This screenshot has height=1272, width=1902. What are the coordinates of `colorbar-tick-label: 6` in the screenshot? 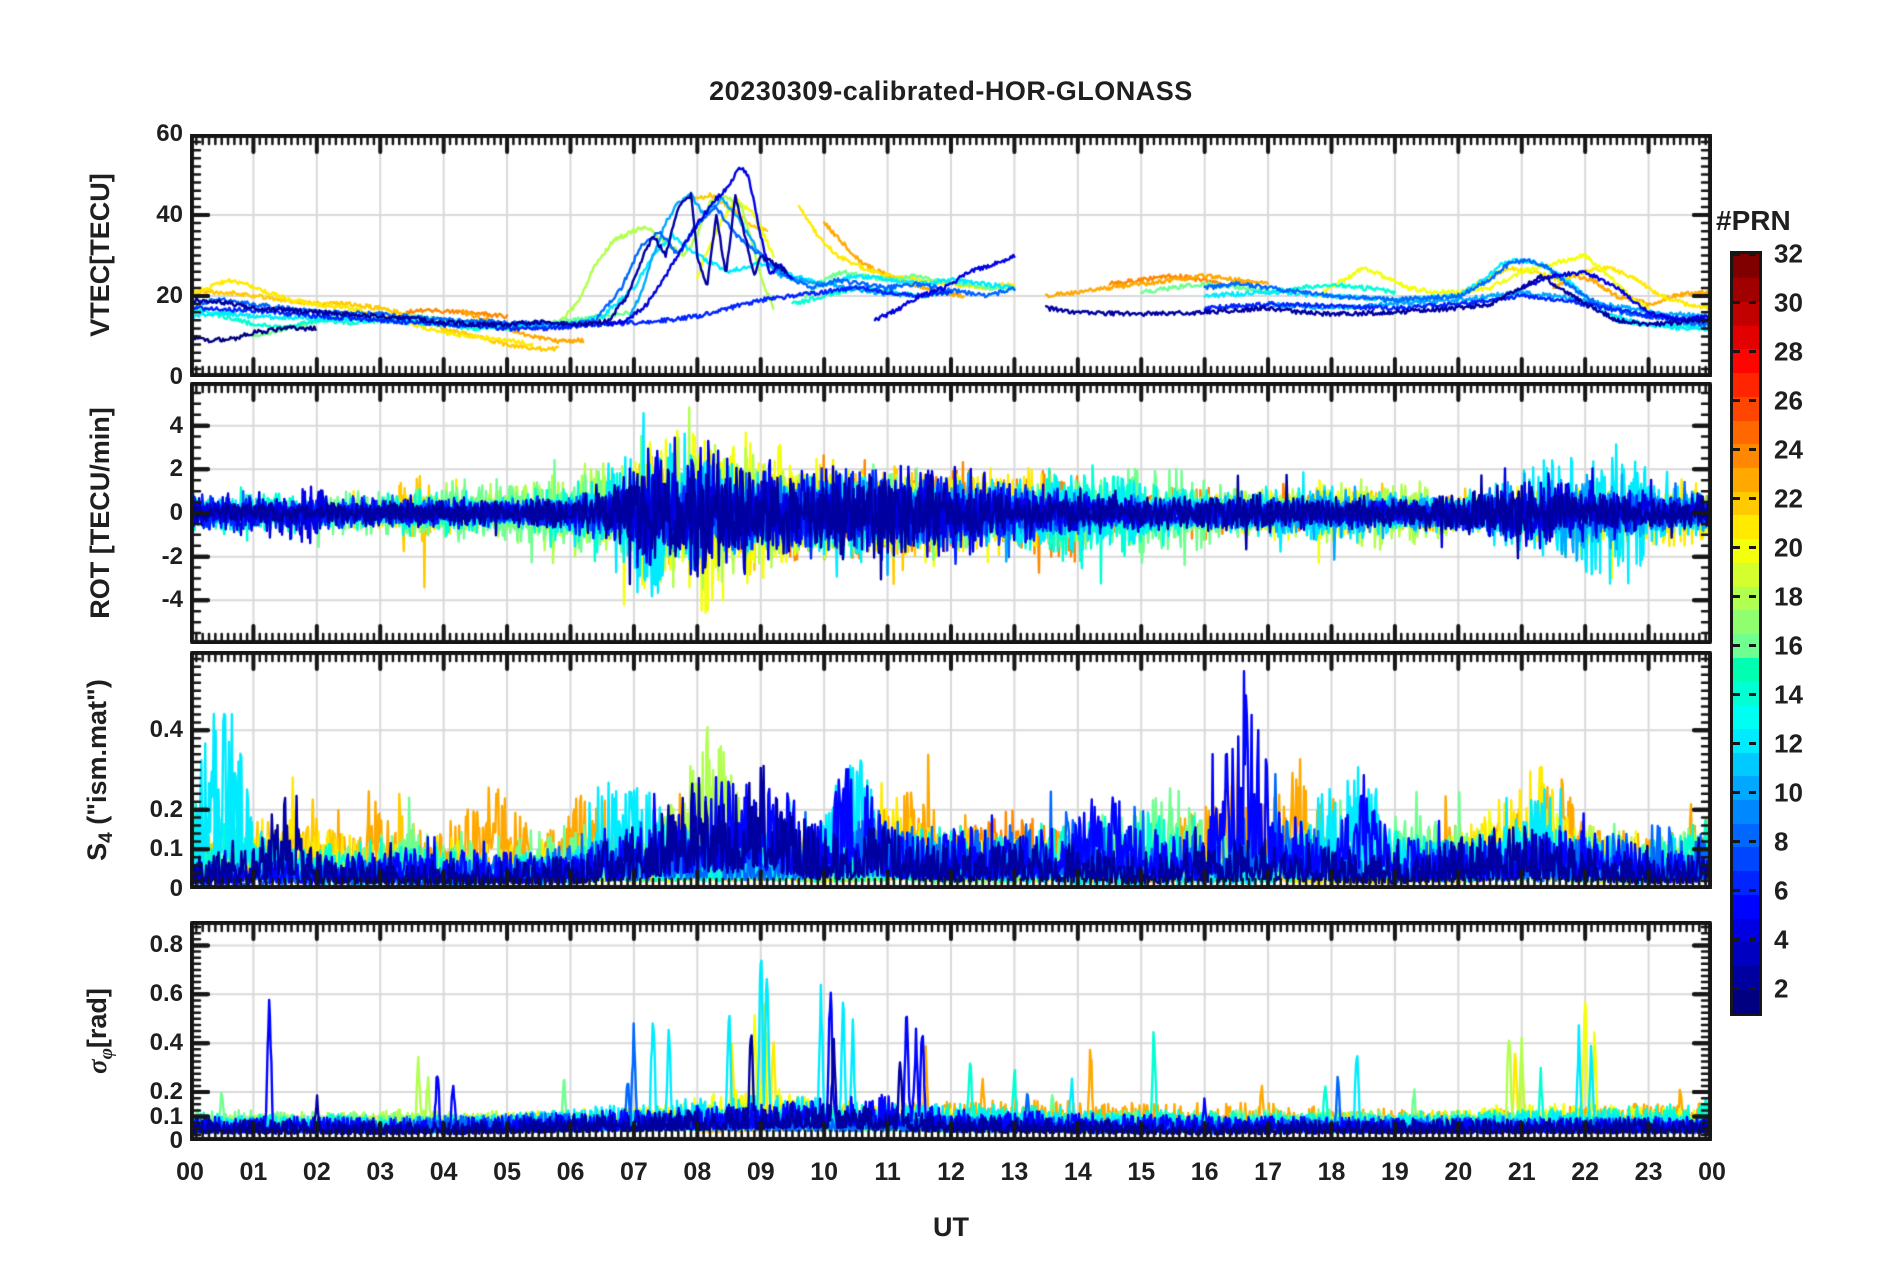 It's located at (1781, 890).